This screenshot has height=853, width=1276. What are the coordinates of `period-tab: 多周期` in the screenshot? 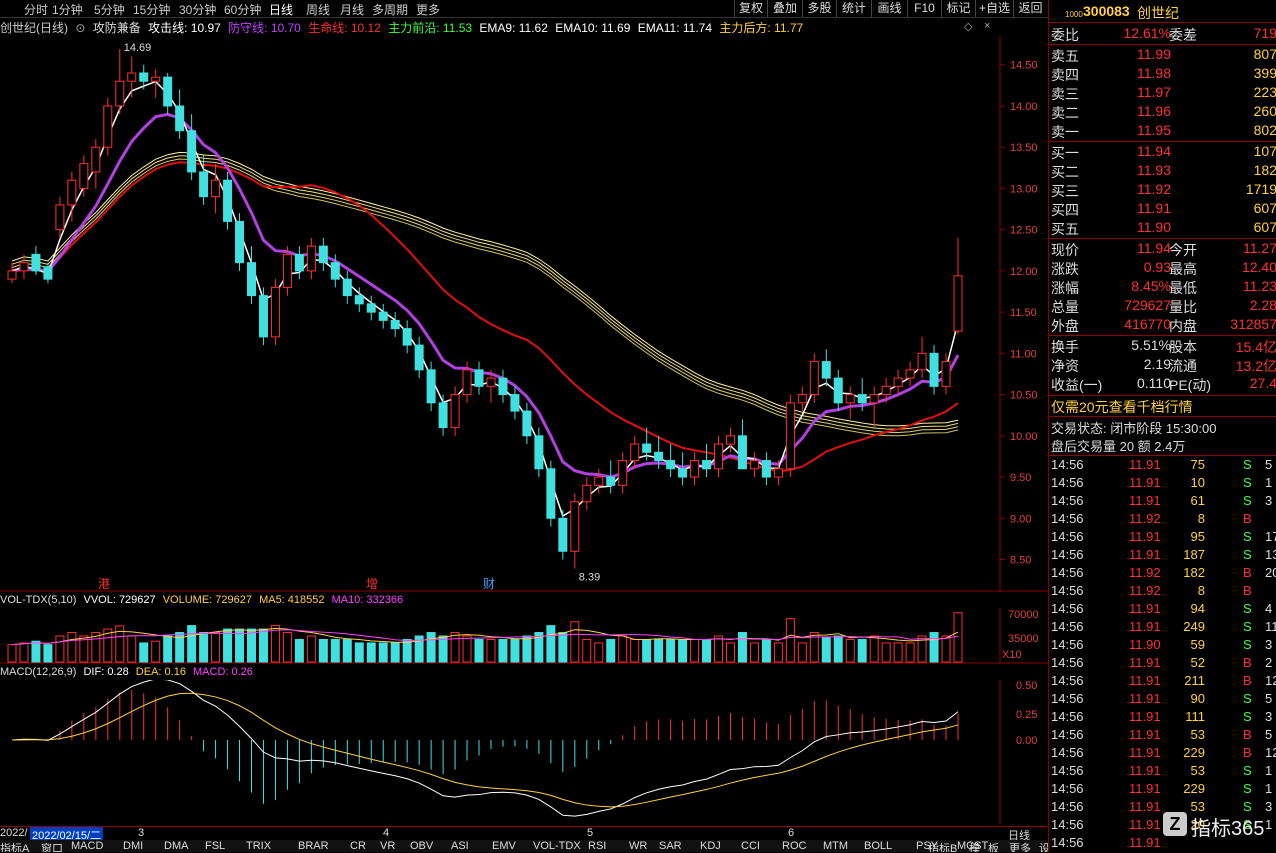 It's located at (390, 9).